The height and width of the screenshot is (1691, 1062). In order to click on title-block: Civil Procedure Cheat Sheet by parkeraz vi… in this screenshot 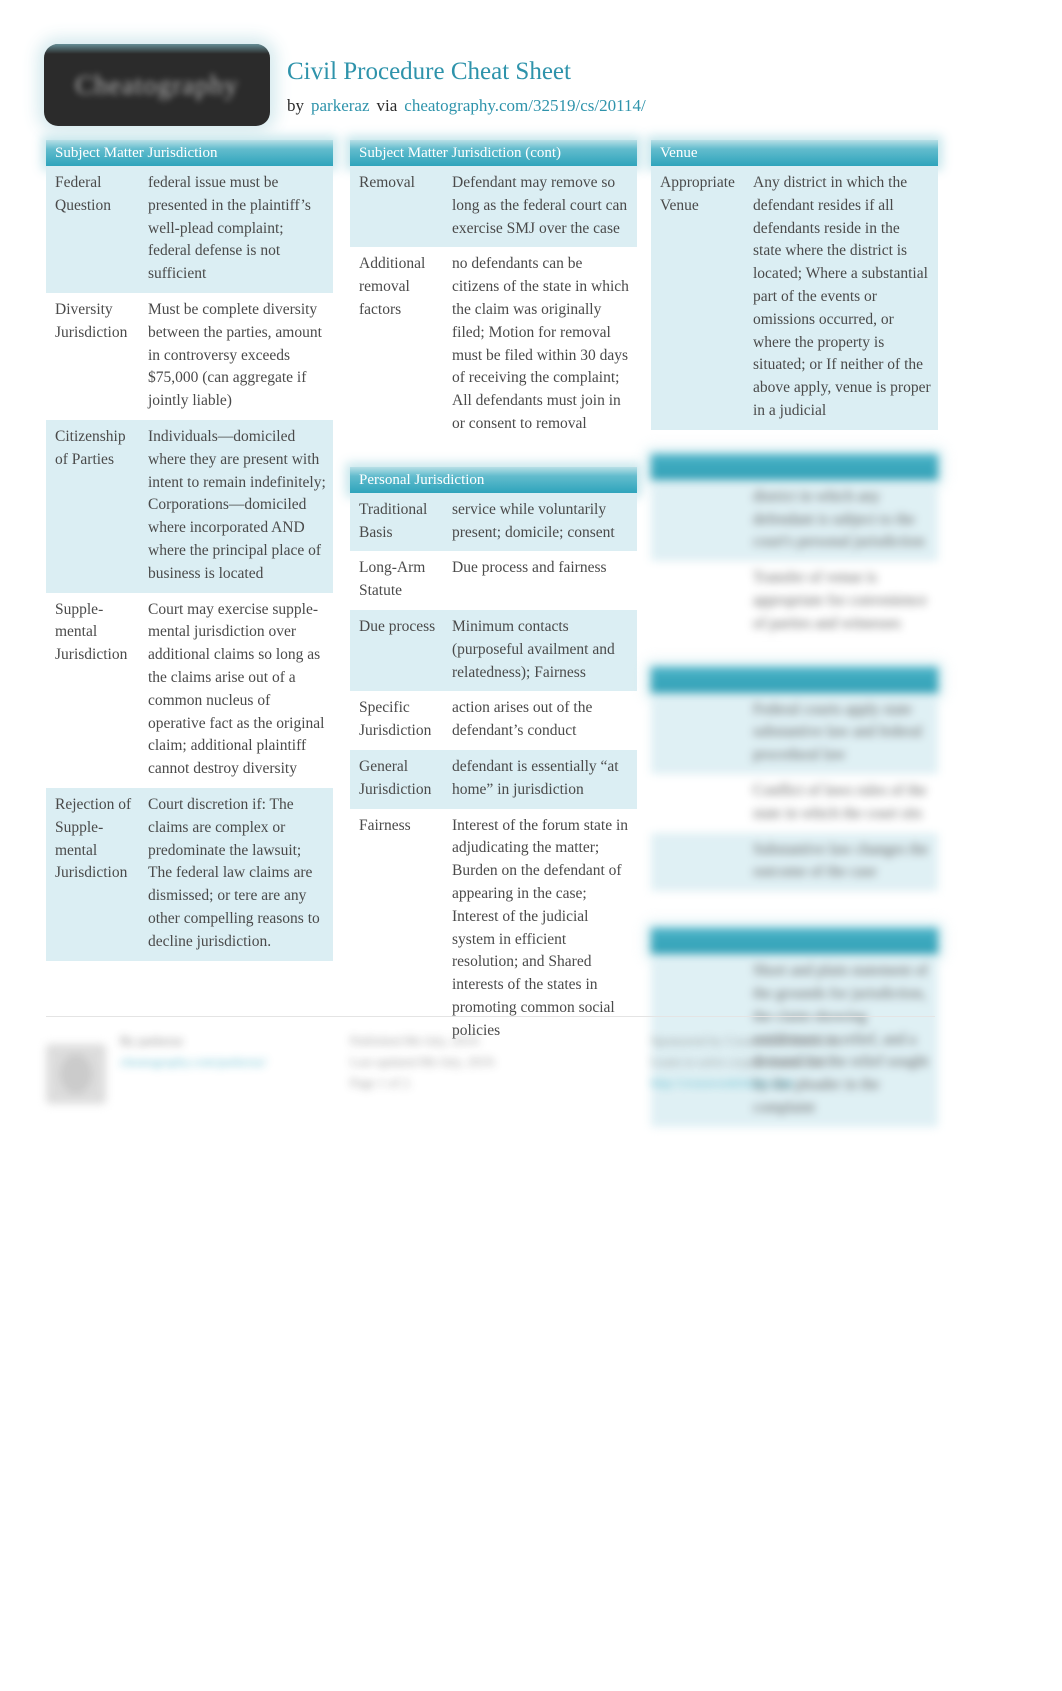, I will do `click(466, 87)`.